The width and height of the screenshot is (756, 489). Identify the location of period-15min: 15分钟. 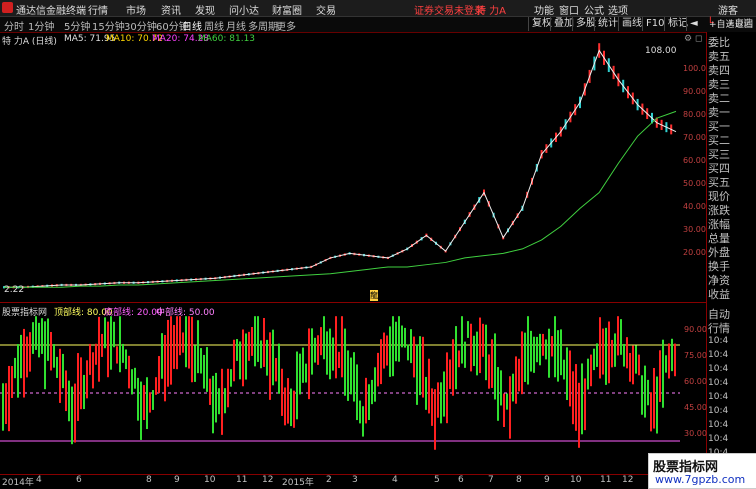
(108, 25).